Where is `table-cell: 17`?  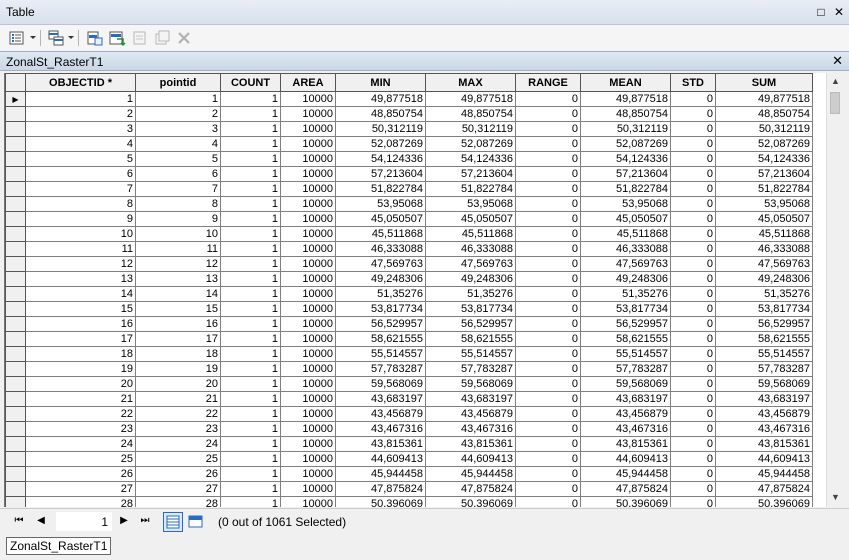
table-cell: 17 is located at coordinates (80, 339).